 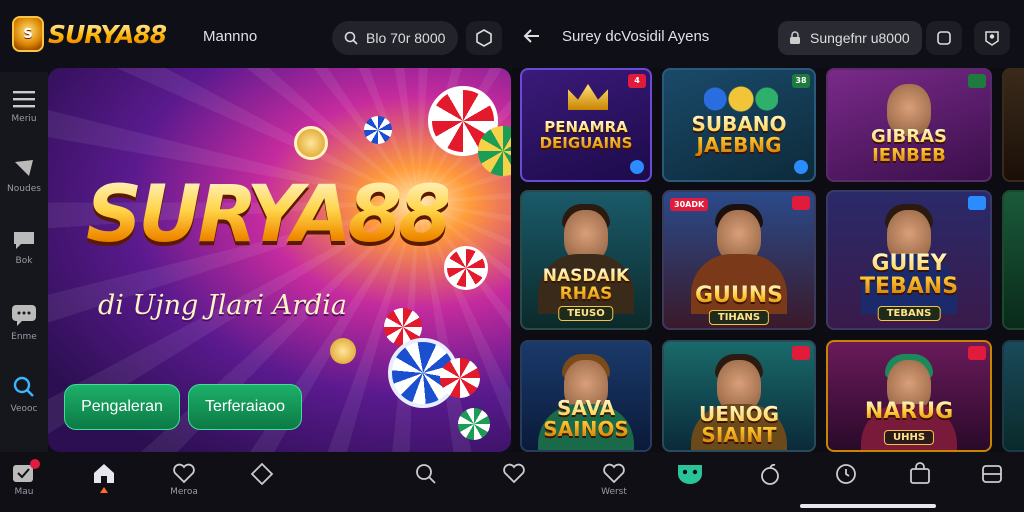 I want to click on bottom-navigation: Mau Meroa Werst, so click(x=512, y=482).